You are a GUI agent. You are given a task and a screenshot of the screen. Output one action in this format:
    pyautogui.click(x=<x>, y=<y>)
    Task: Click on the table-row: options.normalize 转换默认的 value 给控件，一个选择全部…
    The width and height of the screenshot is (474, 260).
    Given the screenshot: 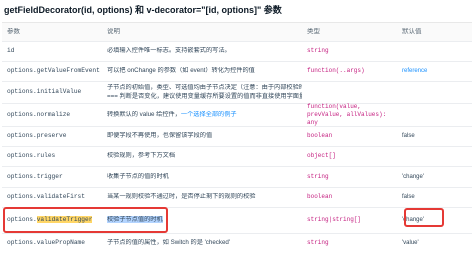 What is the action you would take?
    pyautogui.click(x=237, y=114)
    